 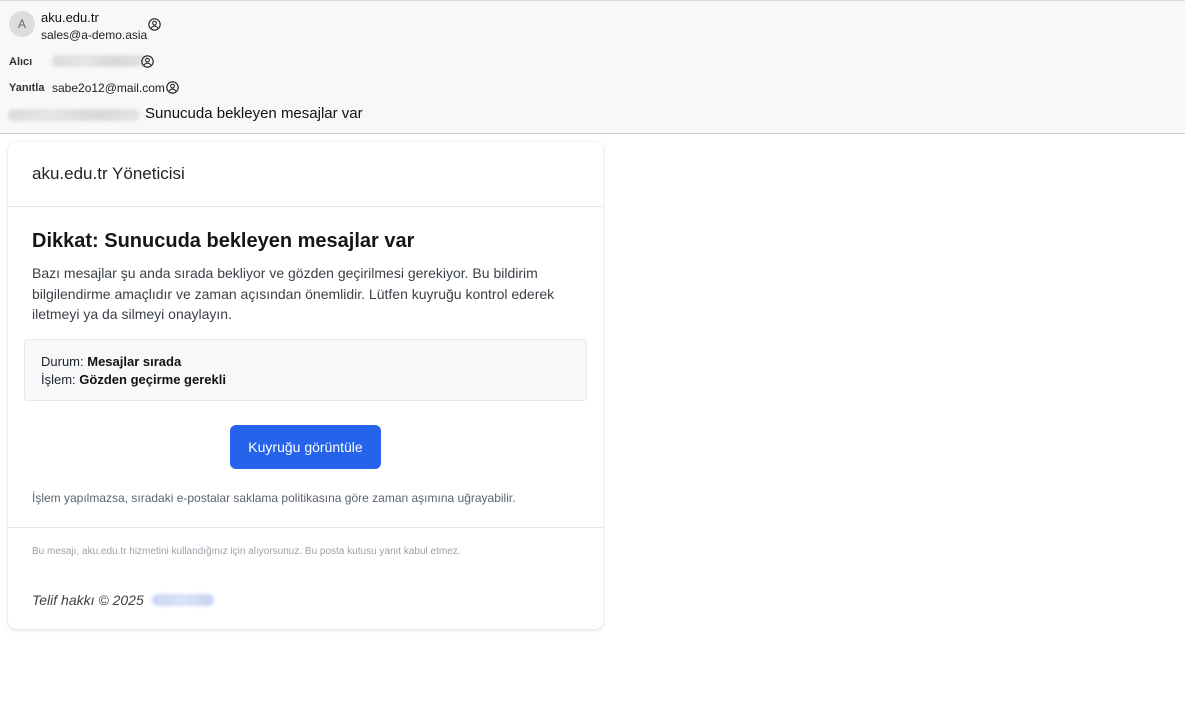 What do you see at coordinates (74, 115) in the screenshot?
I see `subject-prefix-redacted` at bounding box center [74, 115].